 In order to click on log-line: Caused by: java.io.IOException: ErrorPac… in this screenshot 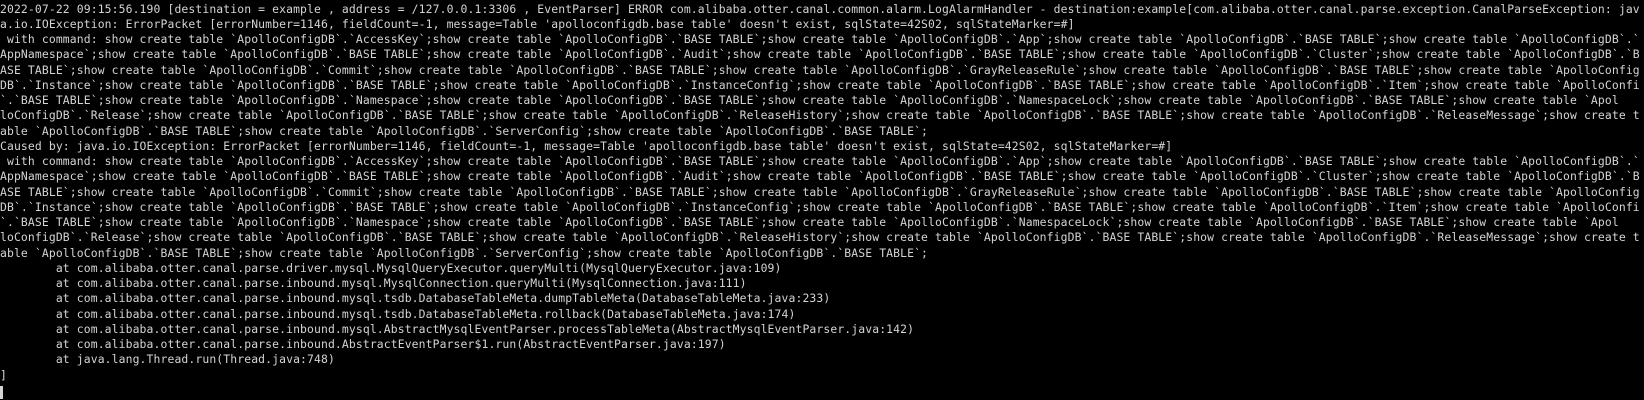, I will do `click(586, 146)`.